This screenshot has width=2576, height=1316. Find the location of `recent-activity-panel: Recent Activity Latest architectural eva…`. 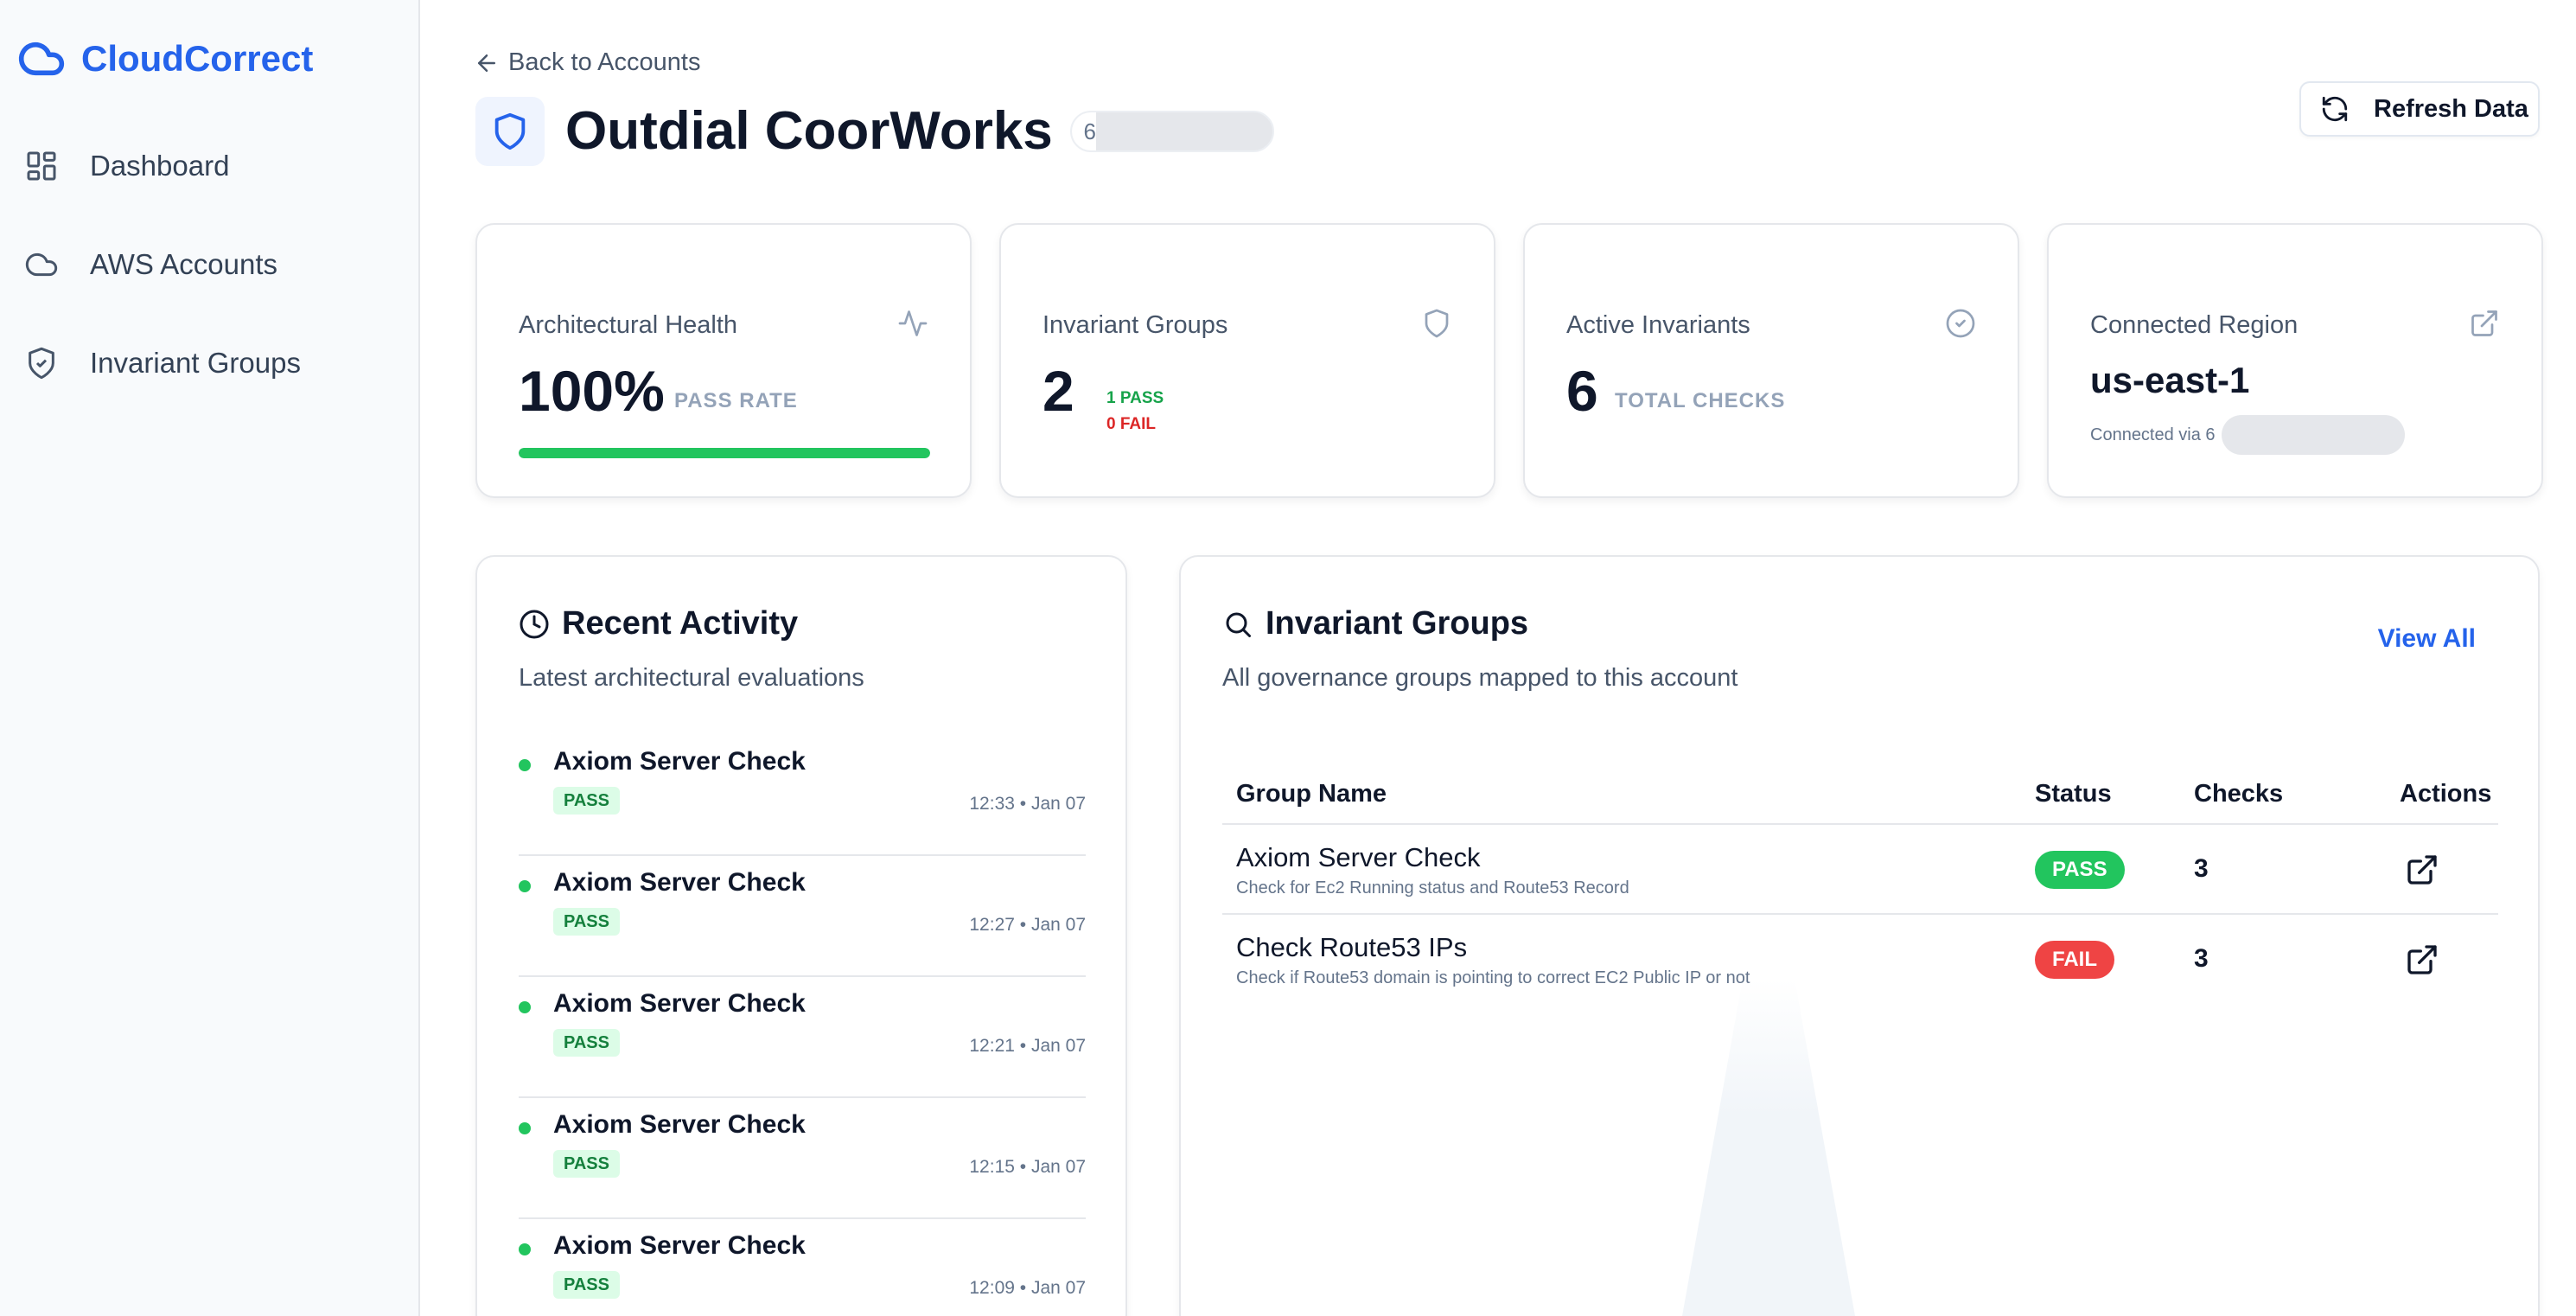

recent-activity-panel: Recent Activity Latest architectural eva… is located at coordinates (801, 936).